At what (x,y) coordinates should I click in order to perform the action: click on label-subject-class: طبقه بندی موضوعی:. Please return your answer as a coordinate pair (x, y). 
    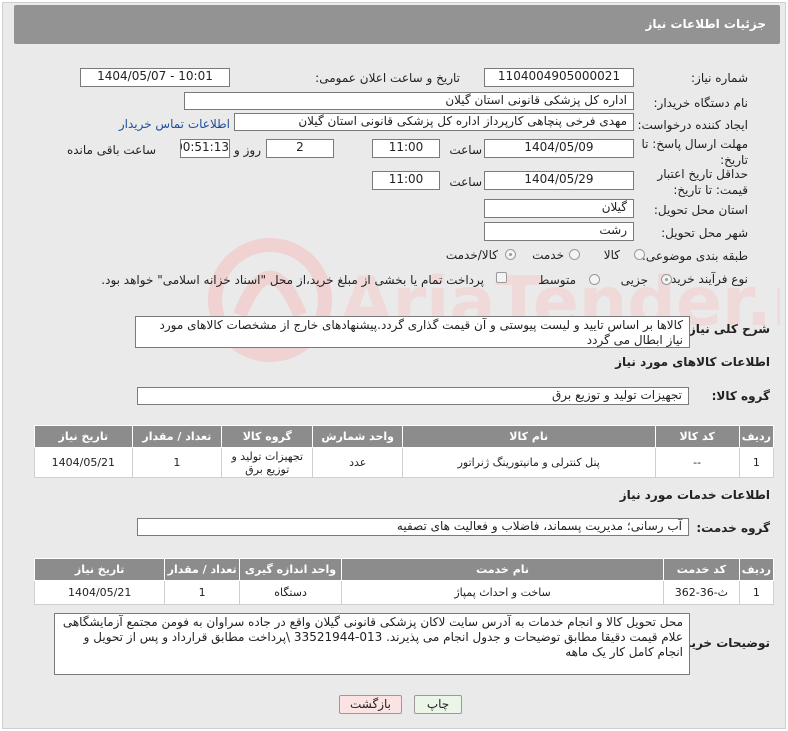
    Looking at the image, I should click on (694, 256).